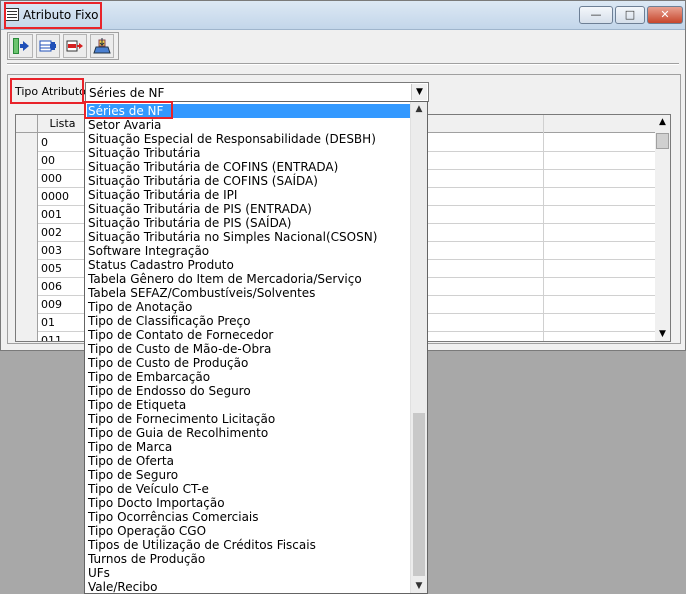 This screenshot has height=594, width=686. Describe the element at coordinates (249, 363) in the screenshot. I see `dropdown-option: Tipo de Custo de Produção` at that location.